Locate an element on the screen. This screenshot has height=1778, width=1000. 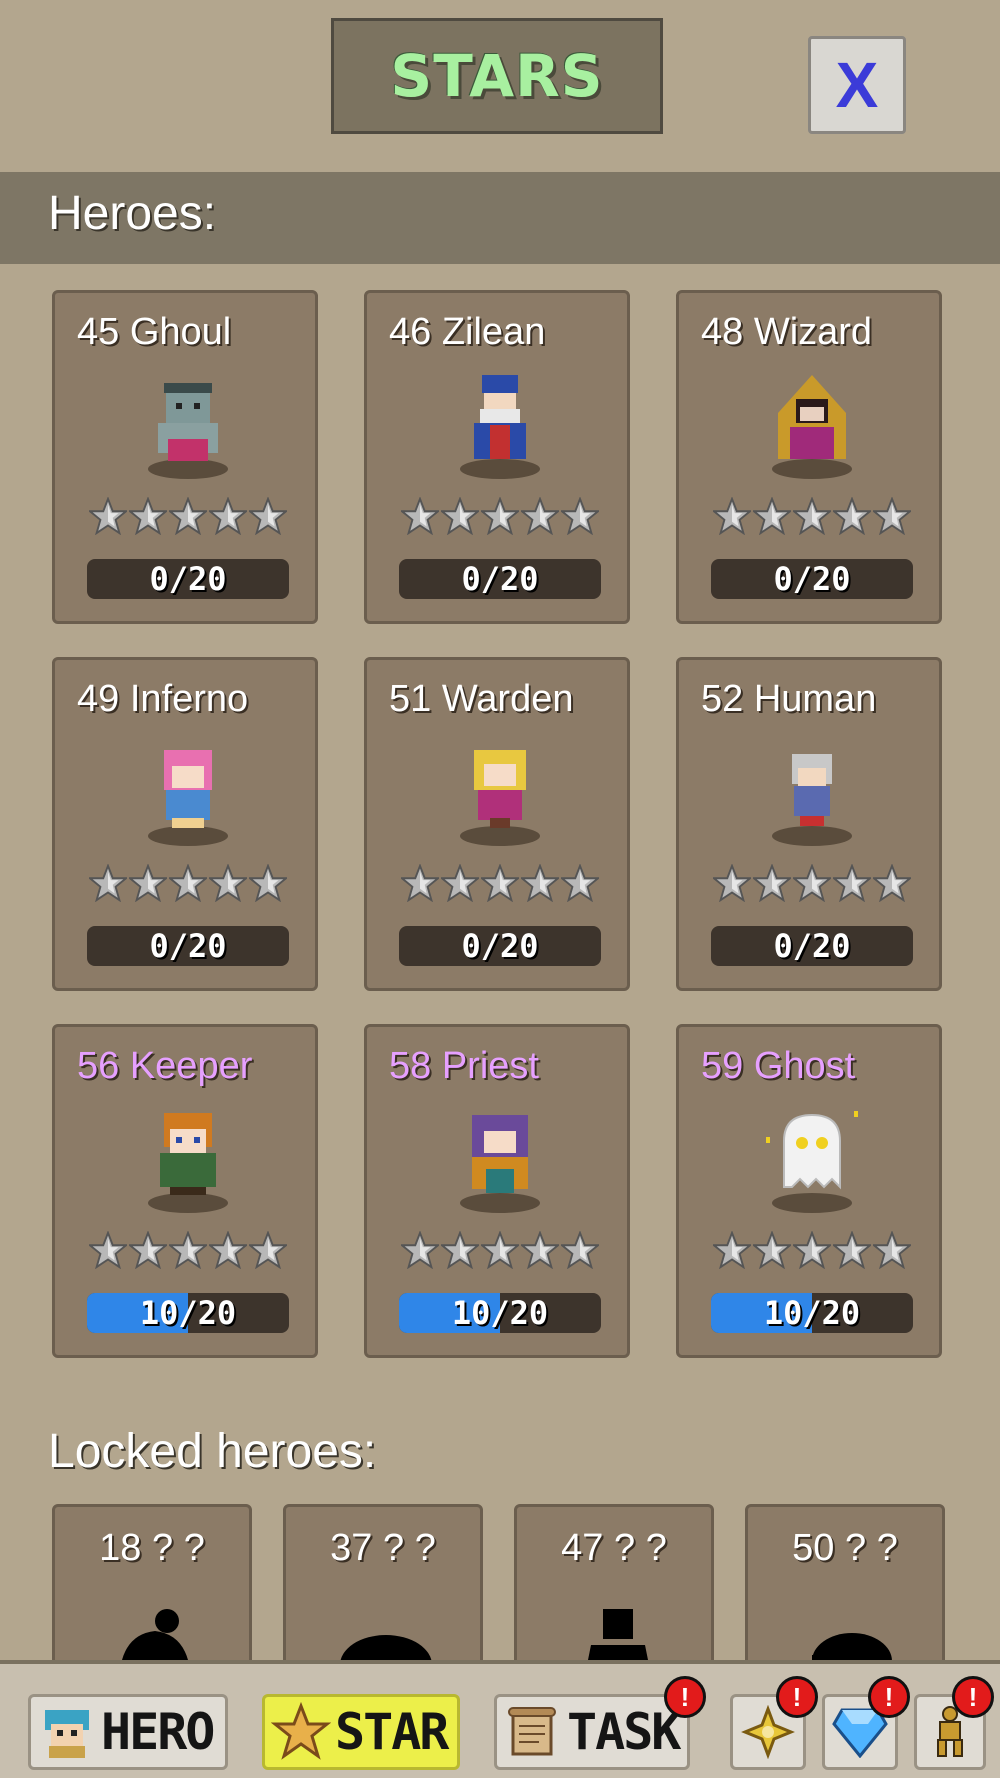
locked-hero-card: 50 ? ? is located at coordinates (845, 1589).